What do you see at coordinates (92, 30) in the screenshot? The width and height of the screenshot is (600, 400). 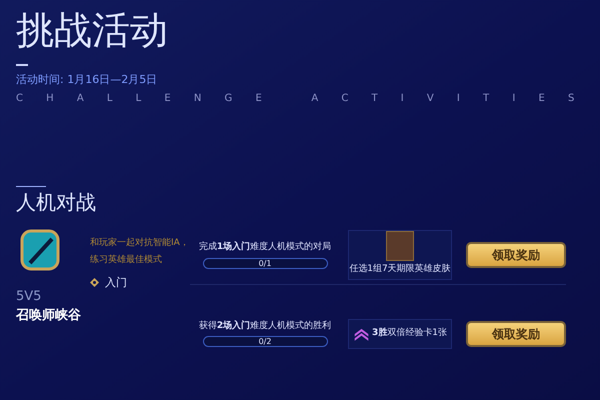 I see `page-title: 挑战活动` at bounding box center [92, 30].